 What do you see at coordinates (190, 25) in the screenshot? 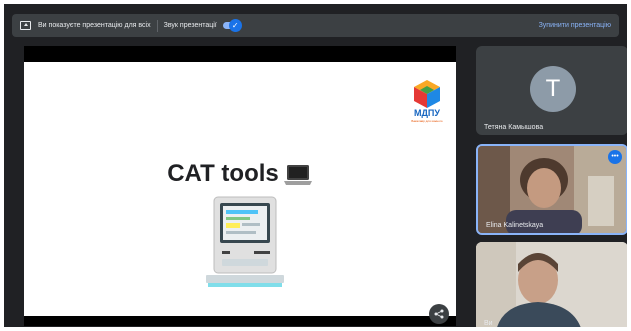
I see `presentation-sound-label: Звук презентації` at bounding box center [190, 25].